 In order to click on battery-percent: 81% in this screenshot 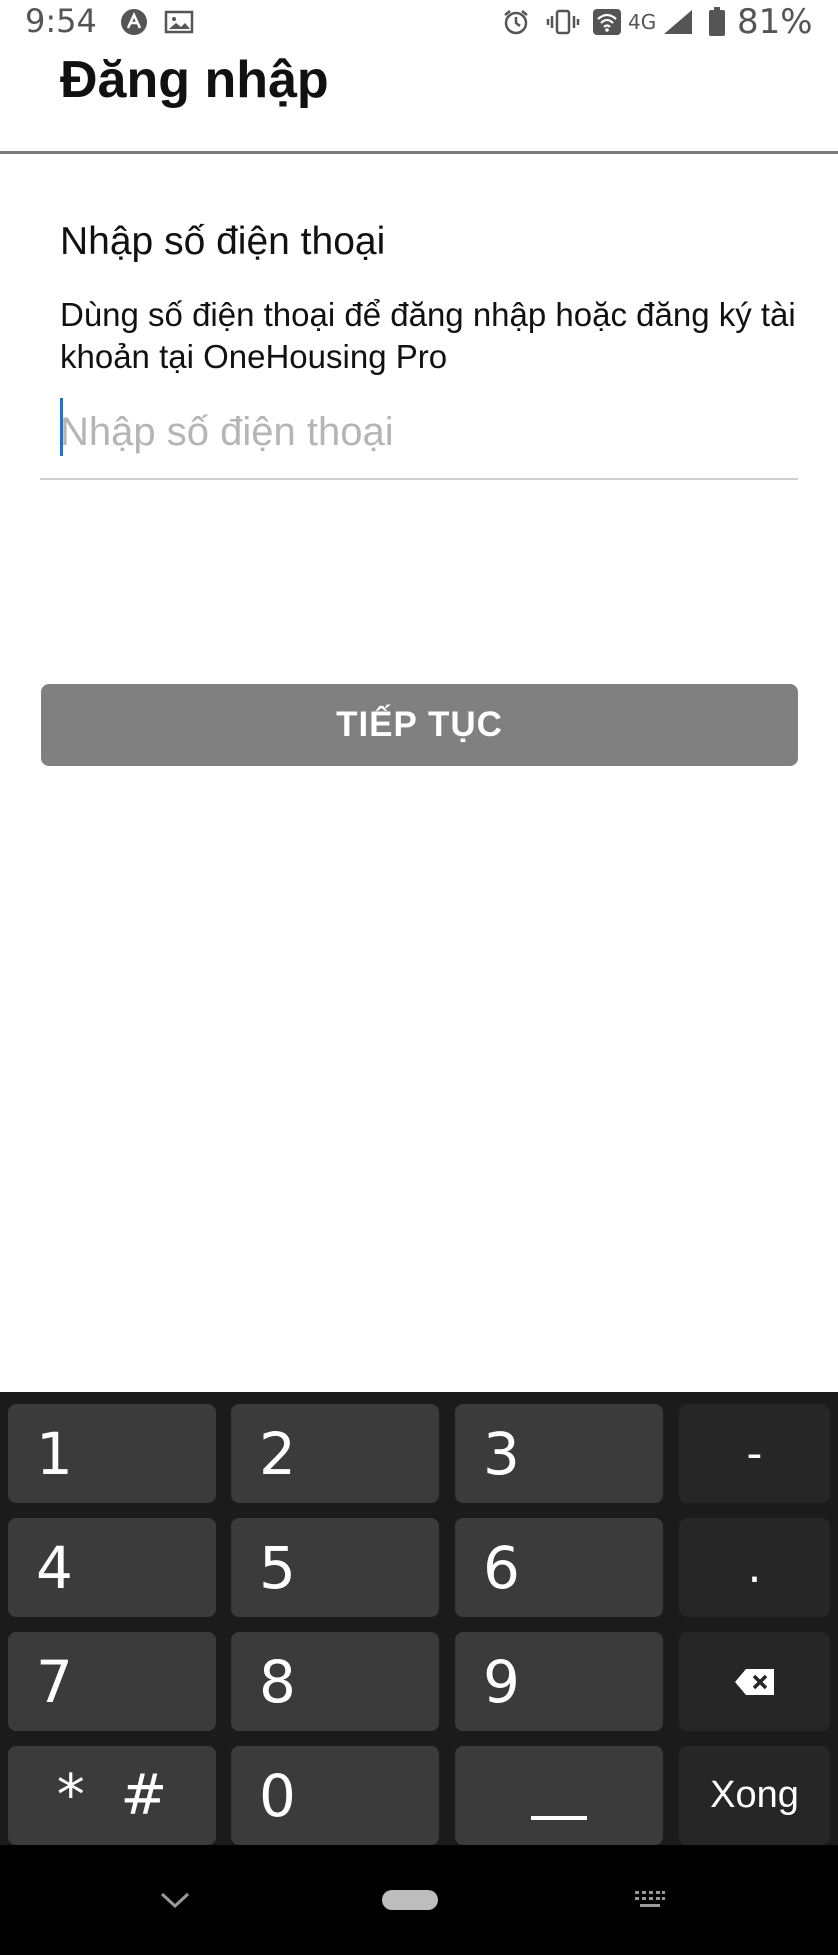, I will do `click(775, 22)`.